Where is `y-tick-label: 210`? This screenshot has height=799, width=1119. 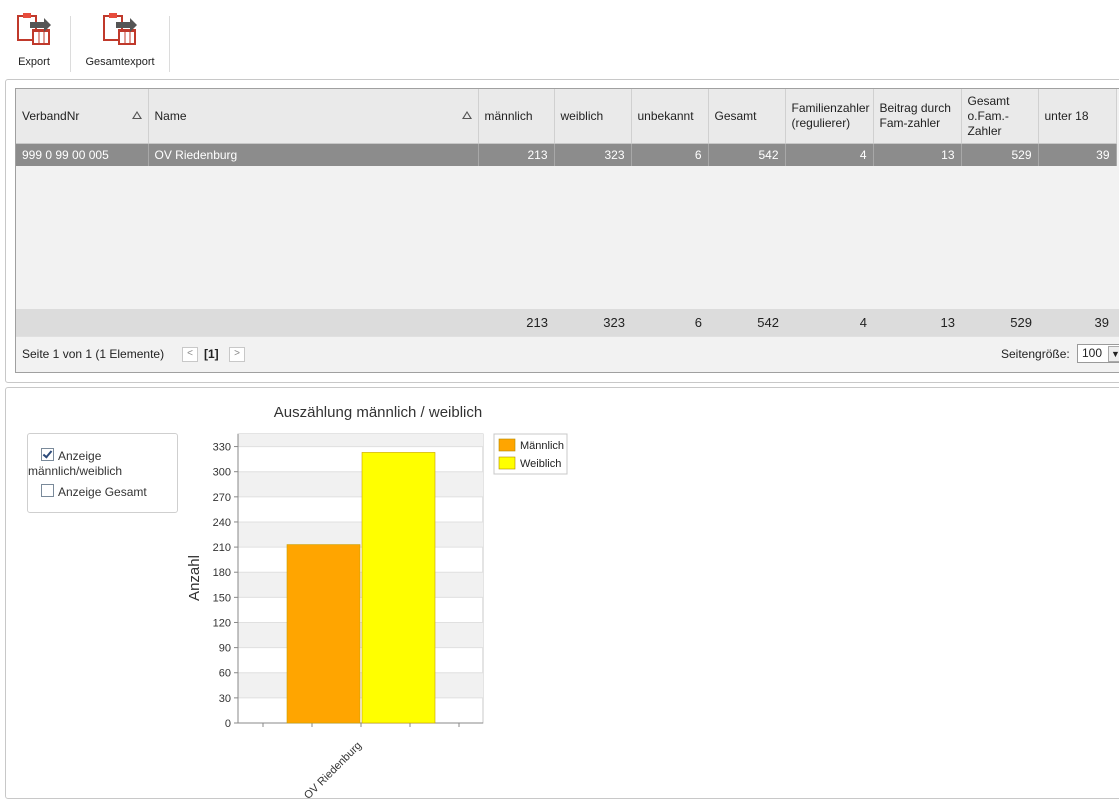 y-tick-label: 210 is located at coordinates (222, 548).